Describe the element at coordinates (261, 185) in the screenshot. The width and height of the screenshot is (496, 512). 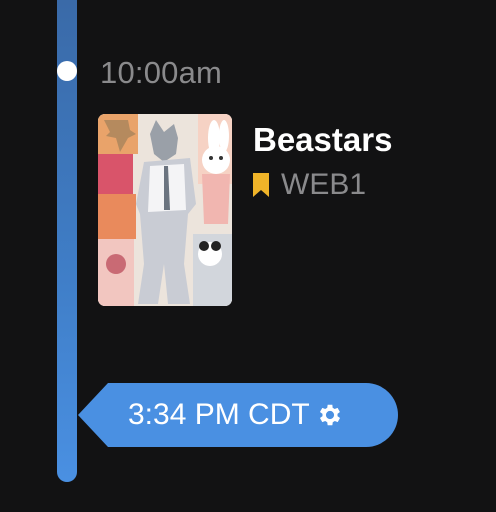
I see `bookmark-icon` at that location.